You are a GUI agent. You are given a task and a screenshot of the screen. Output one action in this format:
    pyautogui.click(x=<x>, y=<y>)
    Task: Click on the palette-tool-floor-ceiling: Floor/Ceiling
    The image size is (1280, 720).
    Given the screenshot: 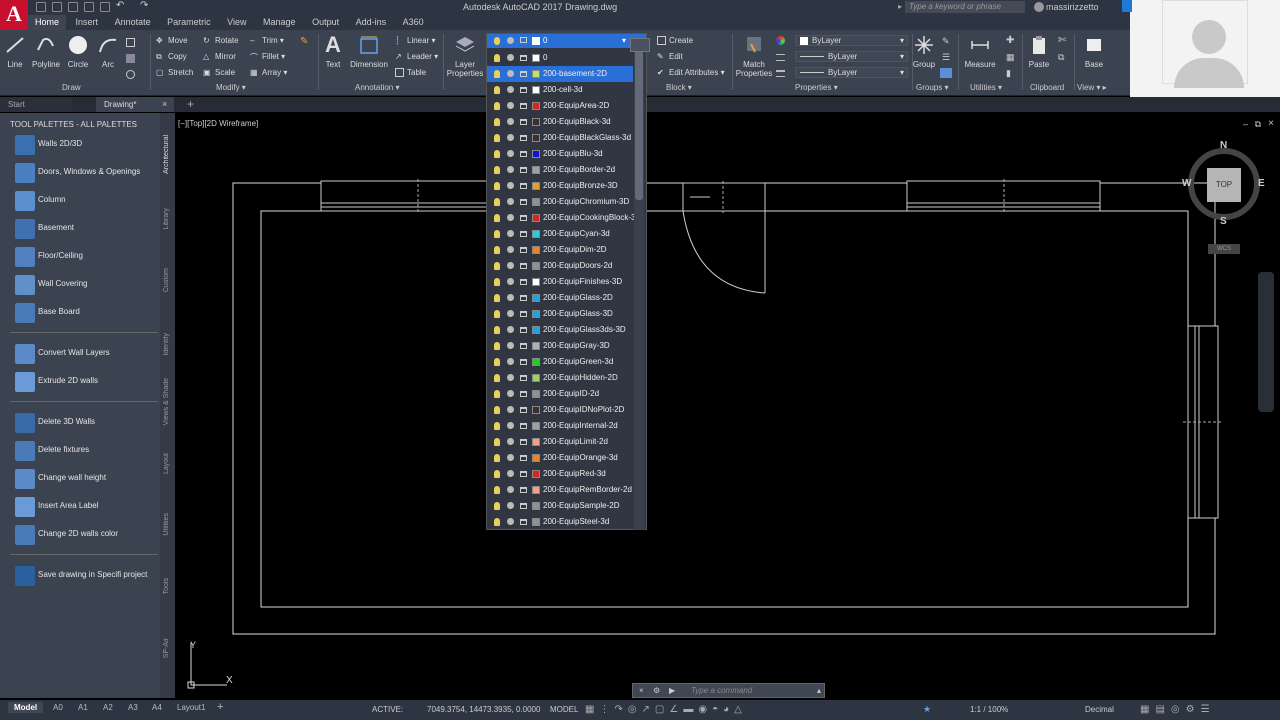 What is the action you would take?
    pyautogui.click(x=84, y=257)
    